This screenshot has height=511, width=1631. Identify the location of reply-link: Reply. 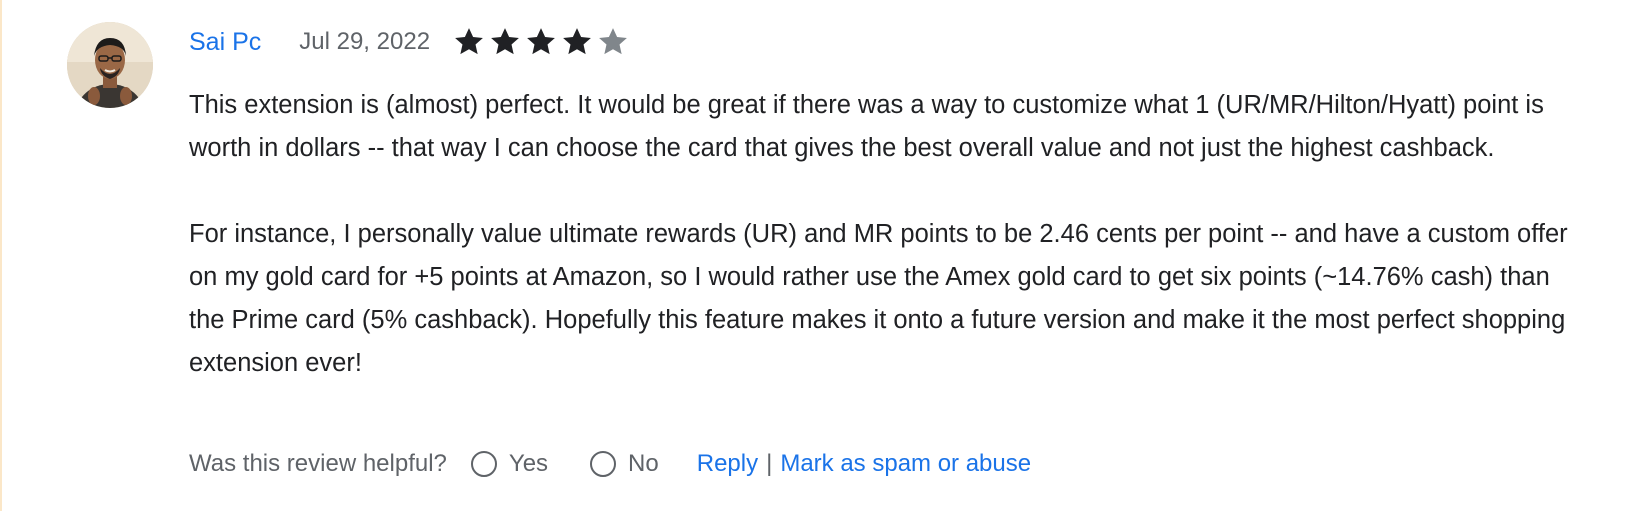
(727, 464).